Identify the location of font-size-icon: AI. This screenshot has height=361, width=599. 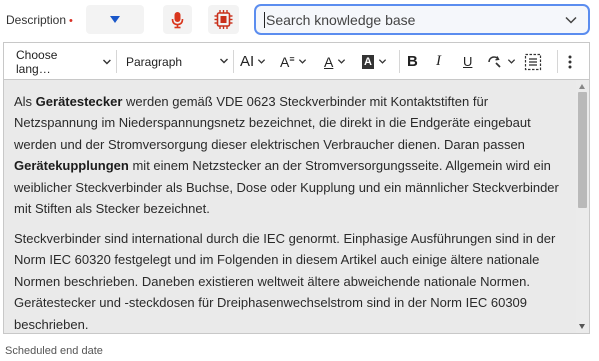
(247, 61).